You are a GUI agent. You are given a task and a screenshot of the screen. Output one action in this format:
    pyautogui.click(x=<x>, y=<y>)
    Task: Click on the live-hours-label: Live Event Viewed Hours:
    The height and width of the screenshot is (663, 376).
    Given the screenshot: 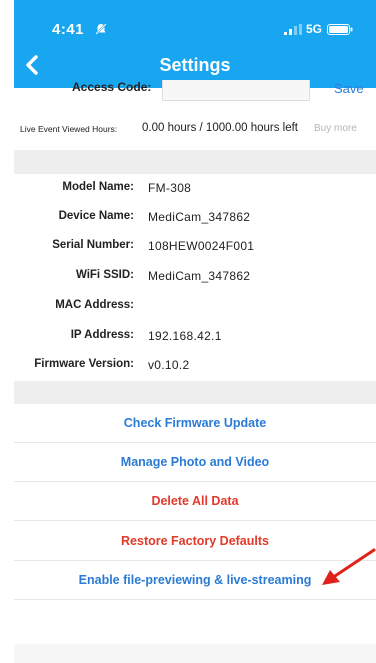 What is the action you would take?
    pyautogui.click(x=69, y=129)
    